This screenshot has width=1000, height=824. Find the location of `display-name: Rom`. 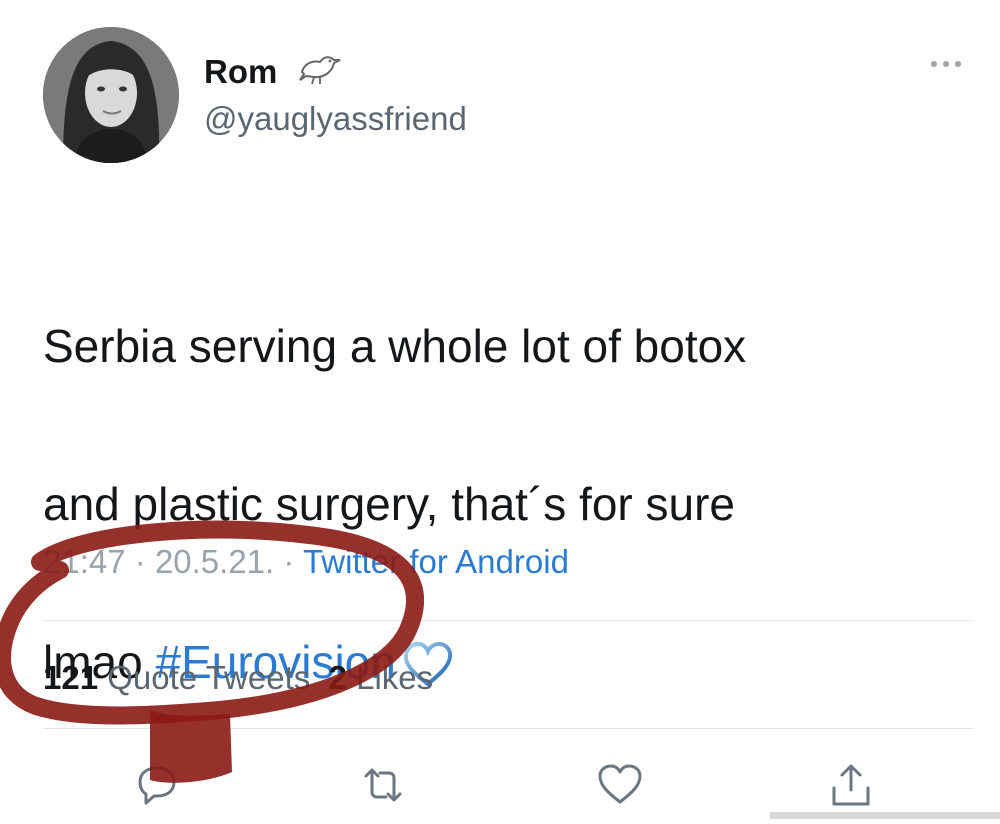

display-name: Rom is located at coordinates (240, 72).